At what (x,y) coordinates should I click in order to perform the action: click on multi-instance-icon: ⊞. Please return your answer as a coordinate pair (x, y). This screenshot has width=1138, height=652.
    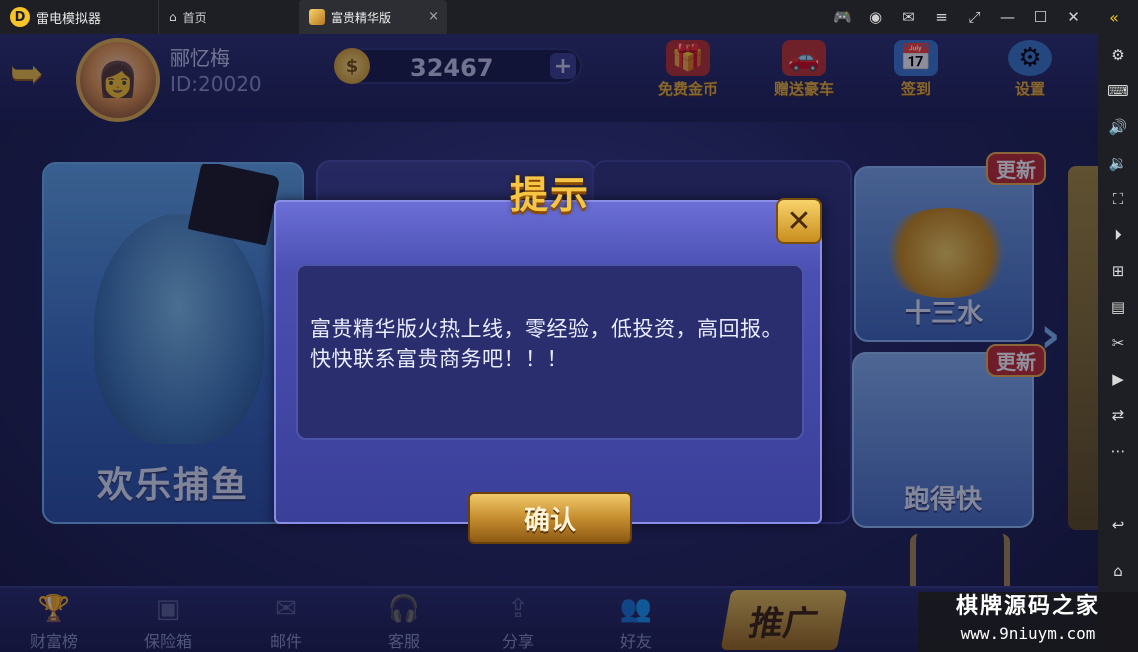
    Looking at the image, I should click on (1118, 271).